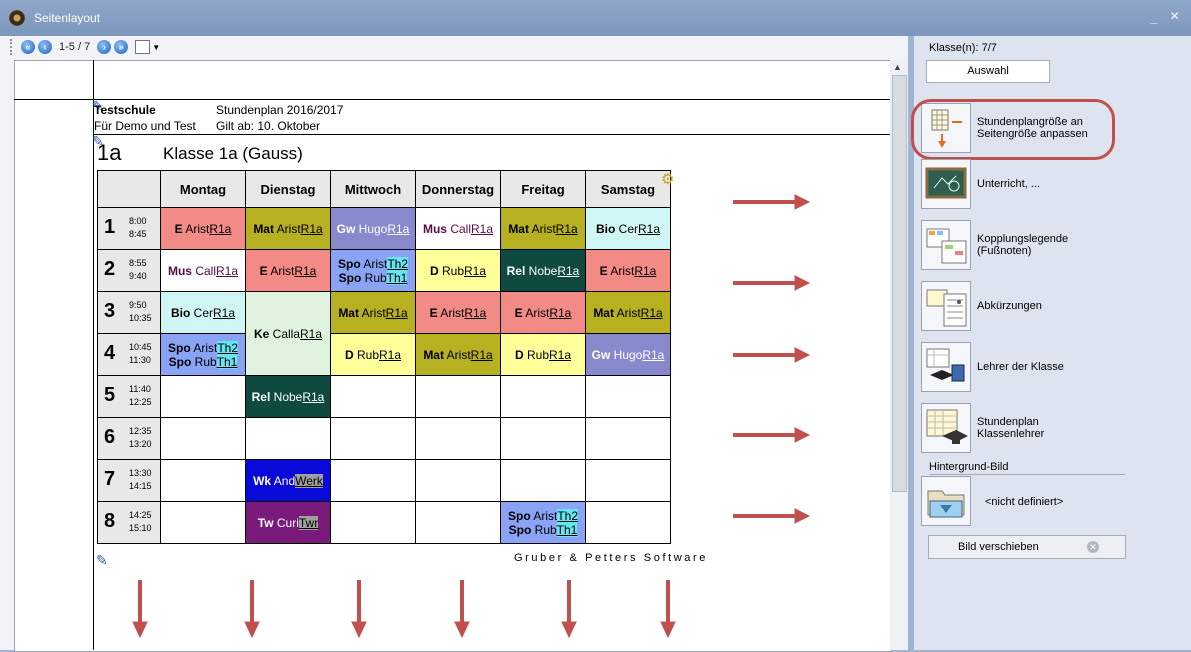  I want to click on class-teacher-plan-button: Stundenplan Klassenlehrer, so click(1013, 428).